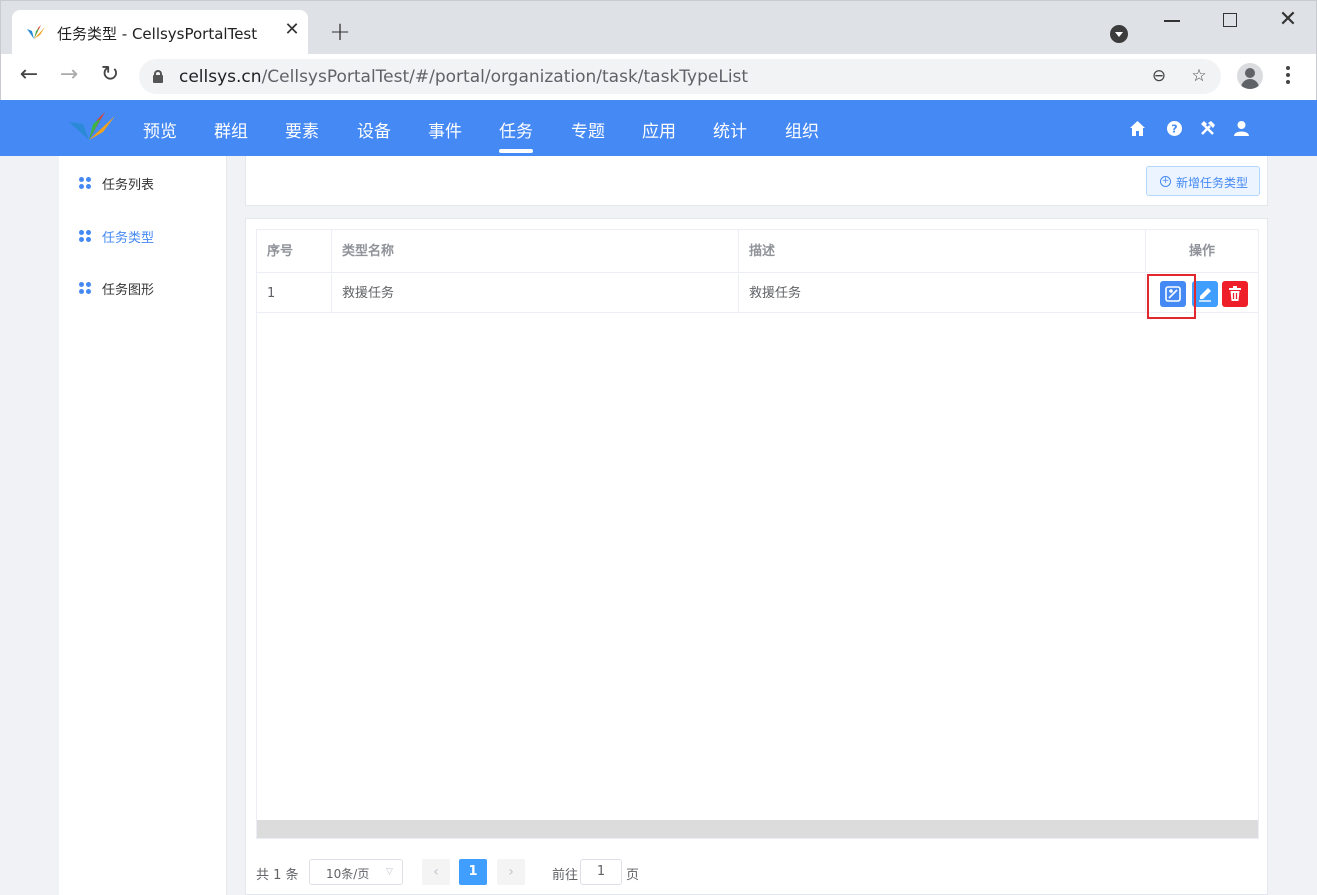 This screenshot has width=1317, height=895. What do you see at coordinates (1241, 128) in the screenshot?
I see `user-icon` at bounding box center [1241, 128].